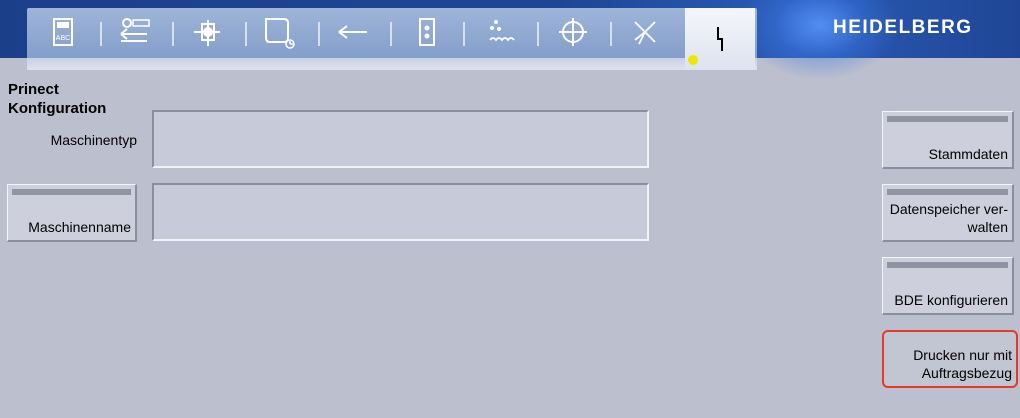  Describe the element at coordinates (948, 140) in the screenshot. I see `stammdaten-button: Stammdaten` at that location.